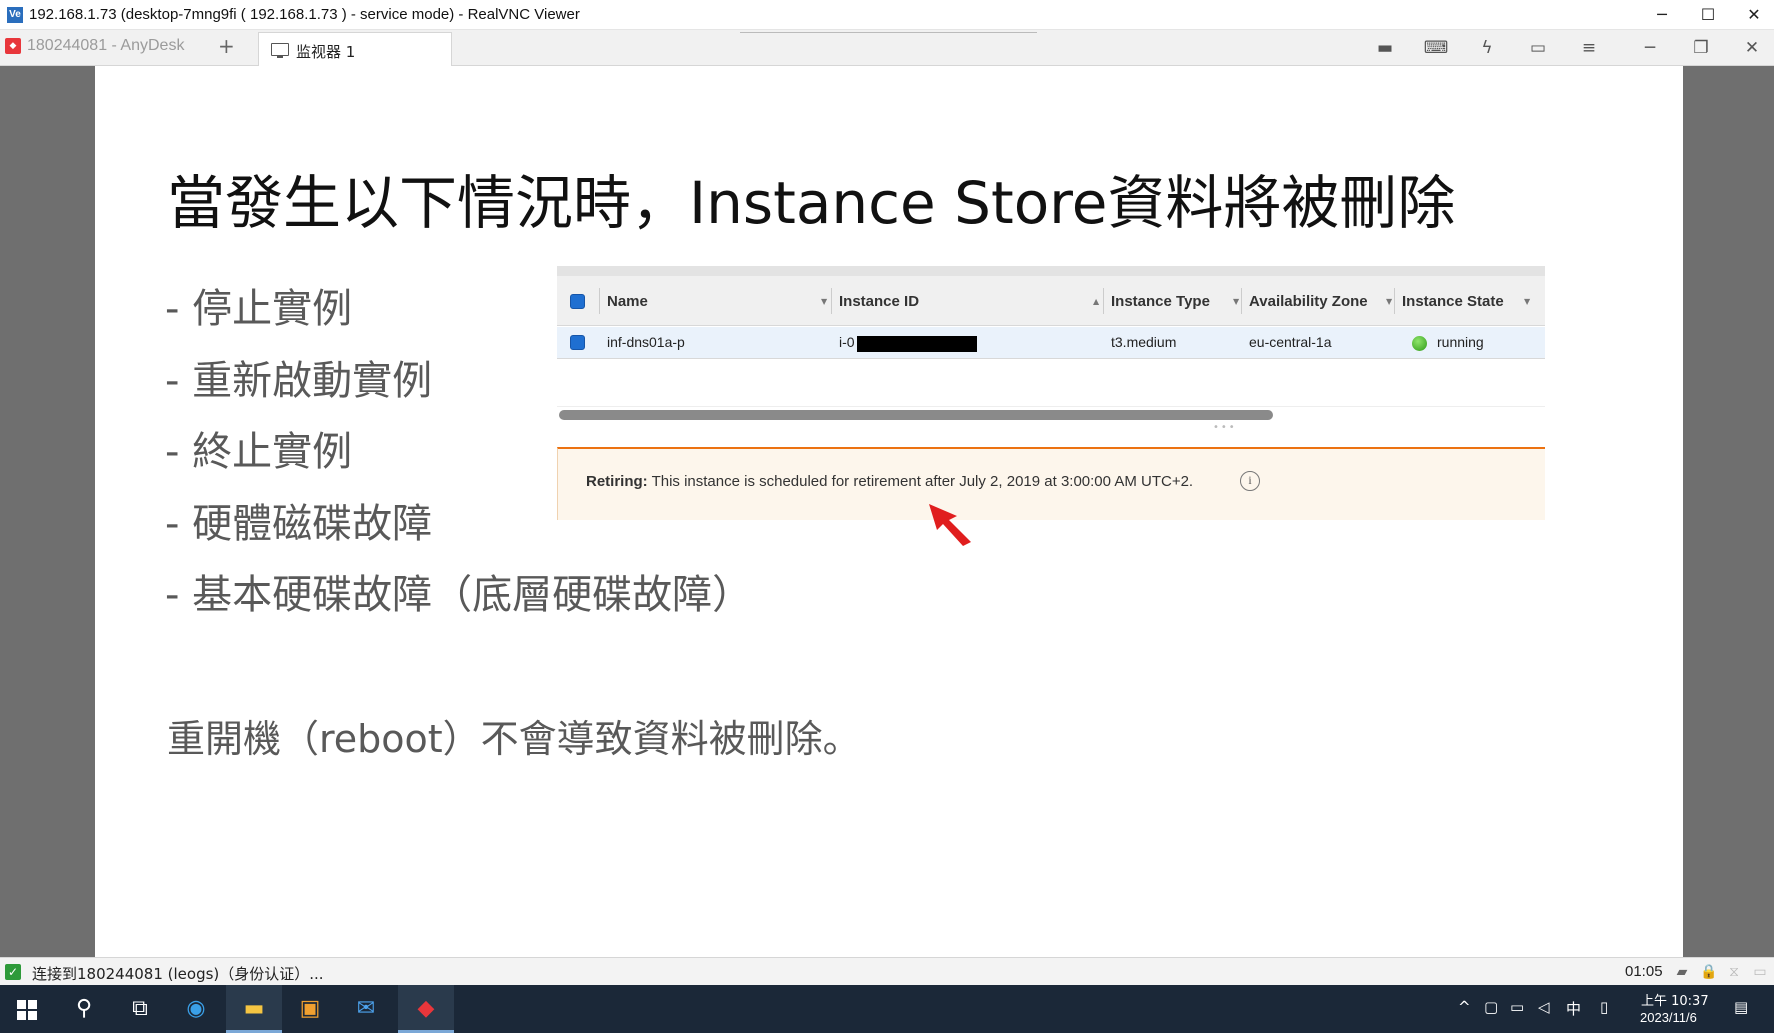  Describe the element at coordinates (254, 1009) in the screenshot. I see `file-explorer-icon: ▬` at that location.